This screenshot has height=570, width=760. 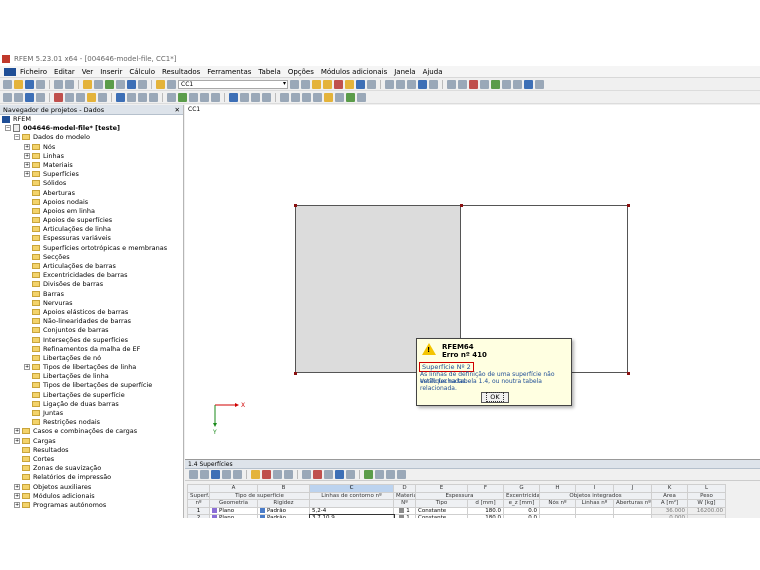 I want to click on menu-calculo: Cálculo, so click(x=142, y=72).